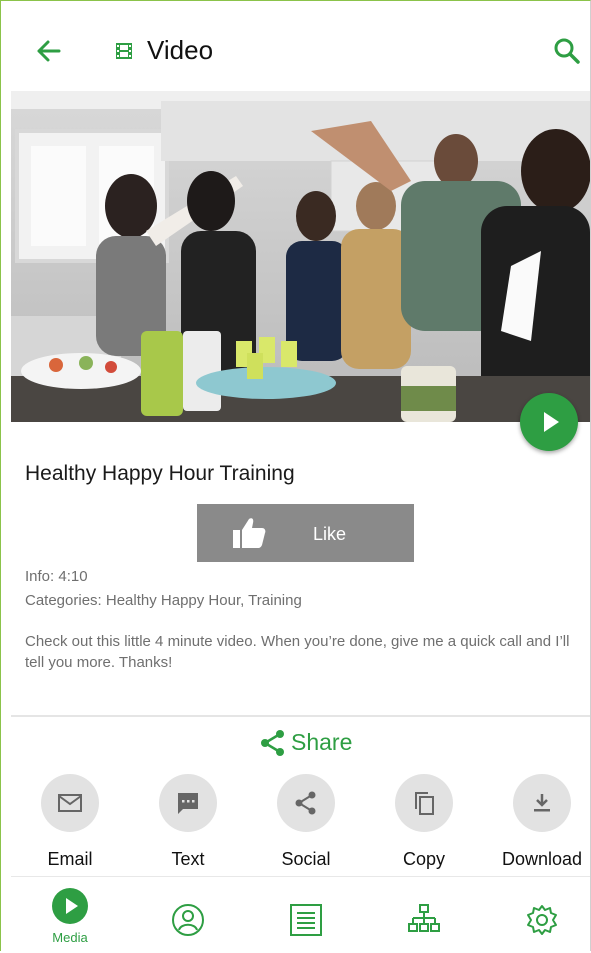 The width and height of the screenshot is (591, 953). I want to click on message-icon, so click(188, 803).